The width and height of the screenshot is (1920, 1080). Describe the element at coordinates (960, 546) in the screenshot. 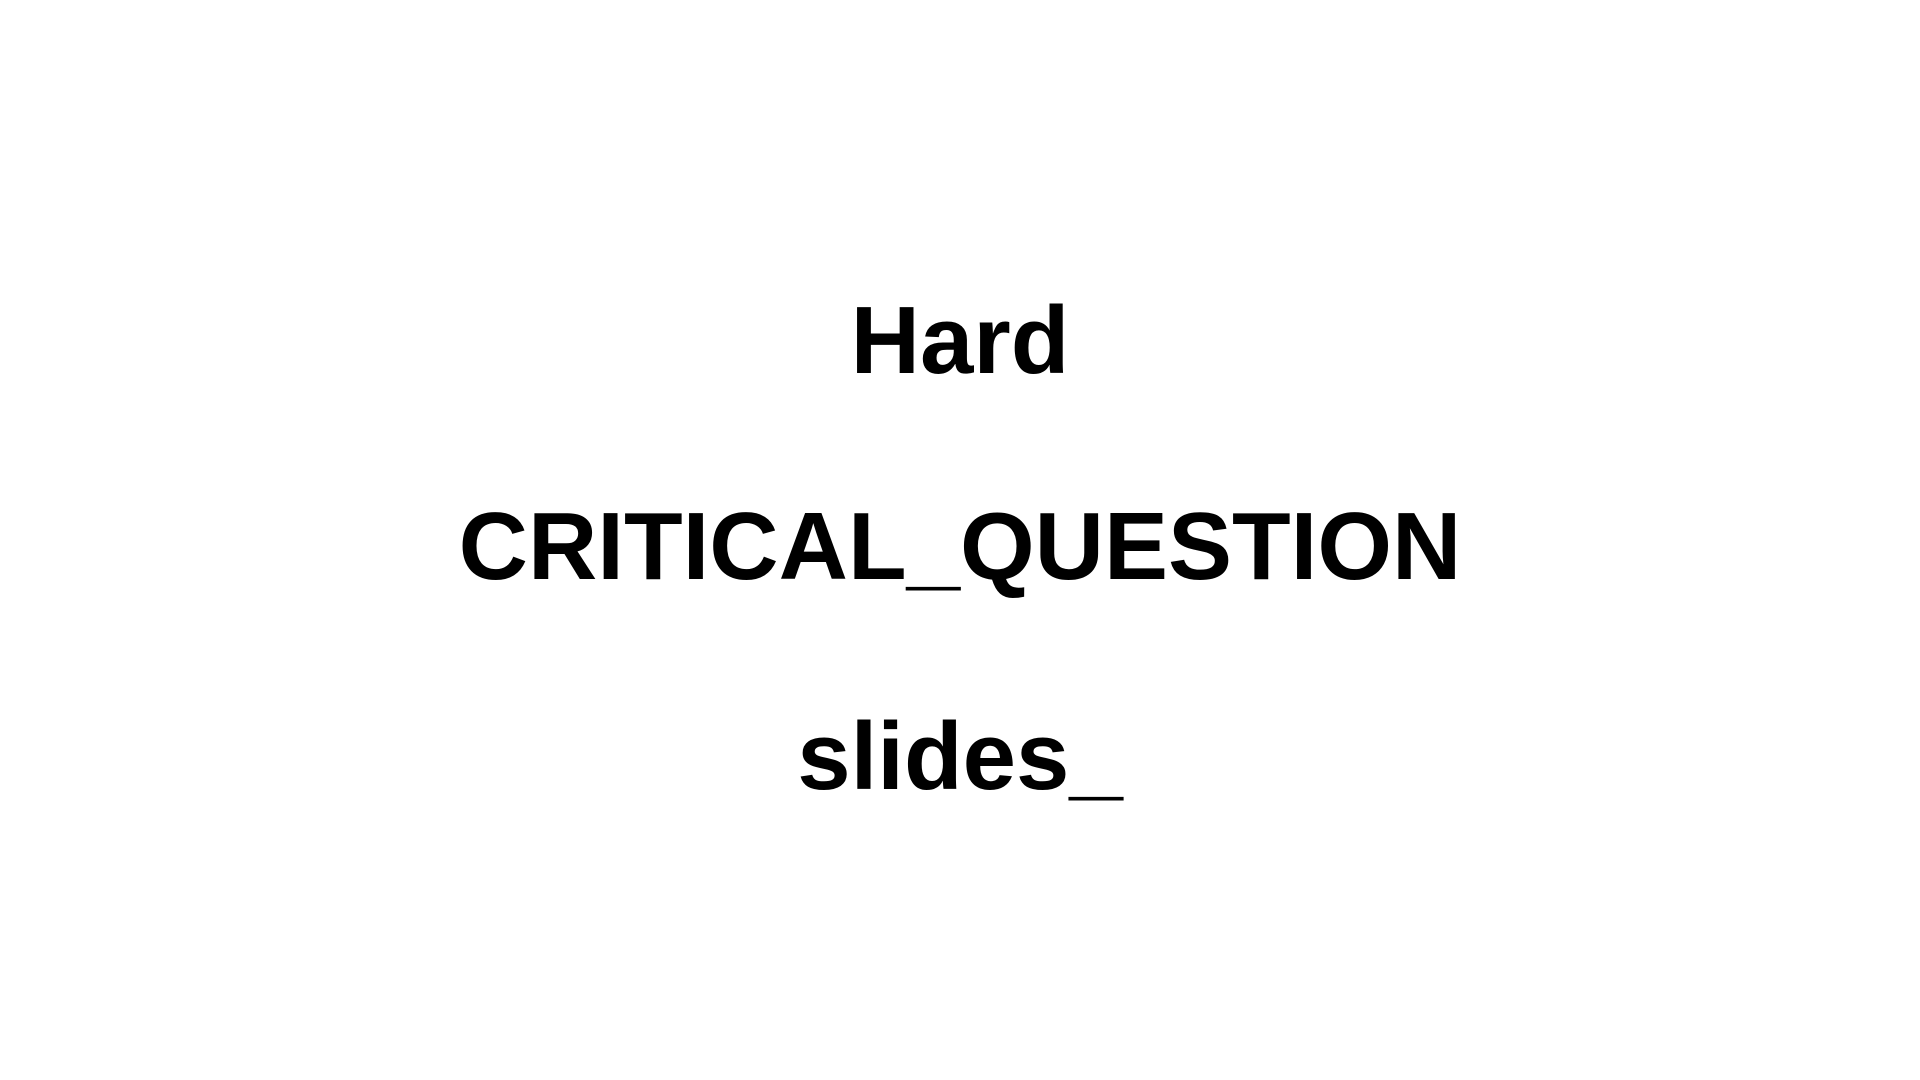

I see `slide-text-line-2: CRITICAL_QUESTION` at that location.